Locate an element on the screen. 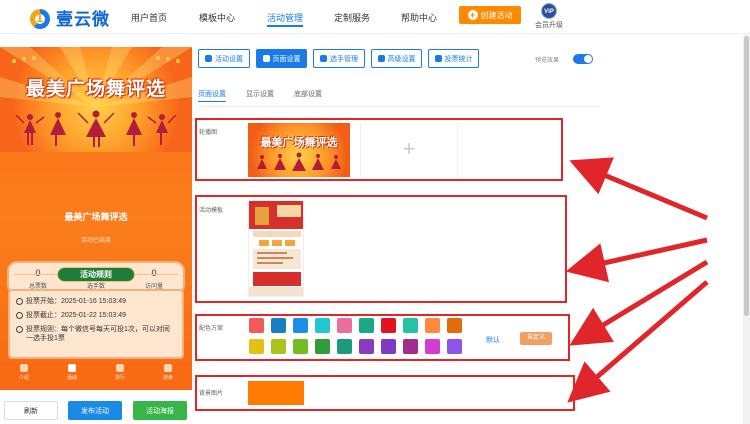 The image size is (750, 424). publish-activity-button: 发布活动 is located at coordinates (95, 410).